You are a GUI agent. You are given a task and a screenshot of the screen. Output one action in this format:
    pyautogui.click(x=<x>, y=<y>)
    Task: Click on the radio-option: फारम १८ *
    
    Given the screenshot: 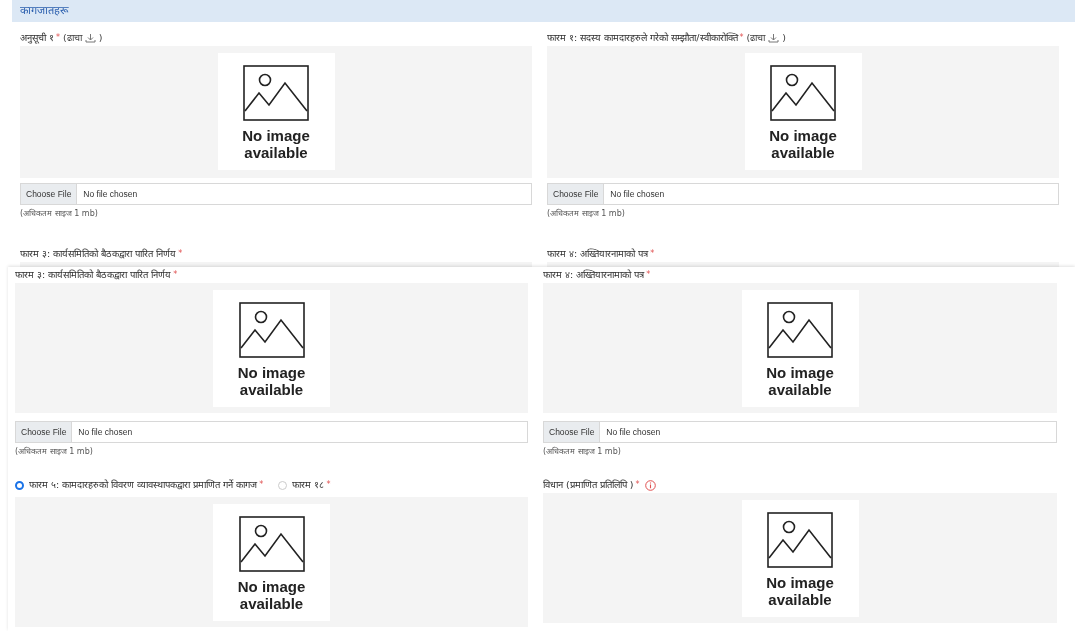 What is the action you would take?
    pyautogui.click(x=306, y=485)
    